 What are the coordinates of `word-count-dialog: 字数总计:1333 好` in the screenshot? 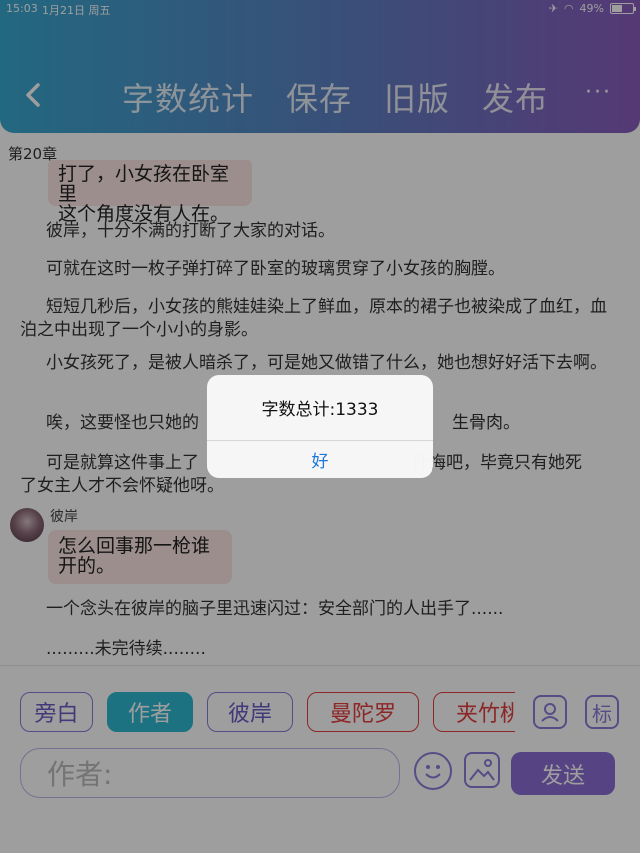 It's located at (320, 426).